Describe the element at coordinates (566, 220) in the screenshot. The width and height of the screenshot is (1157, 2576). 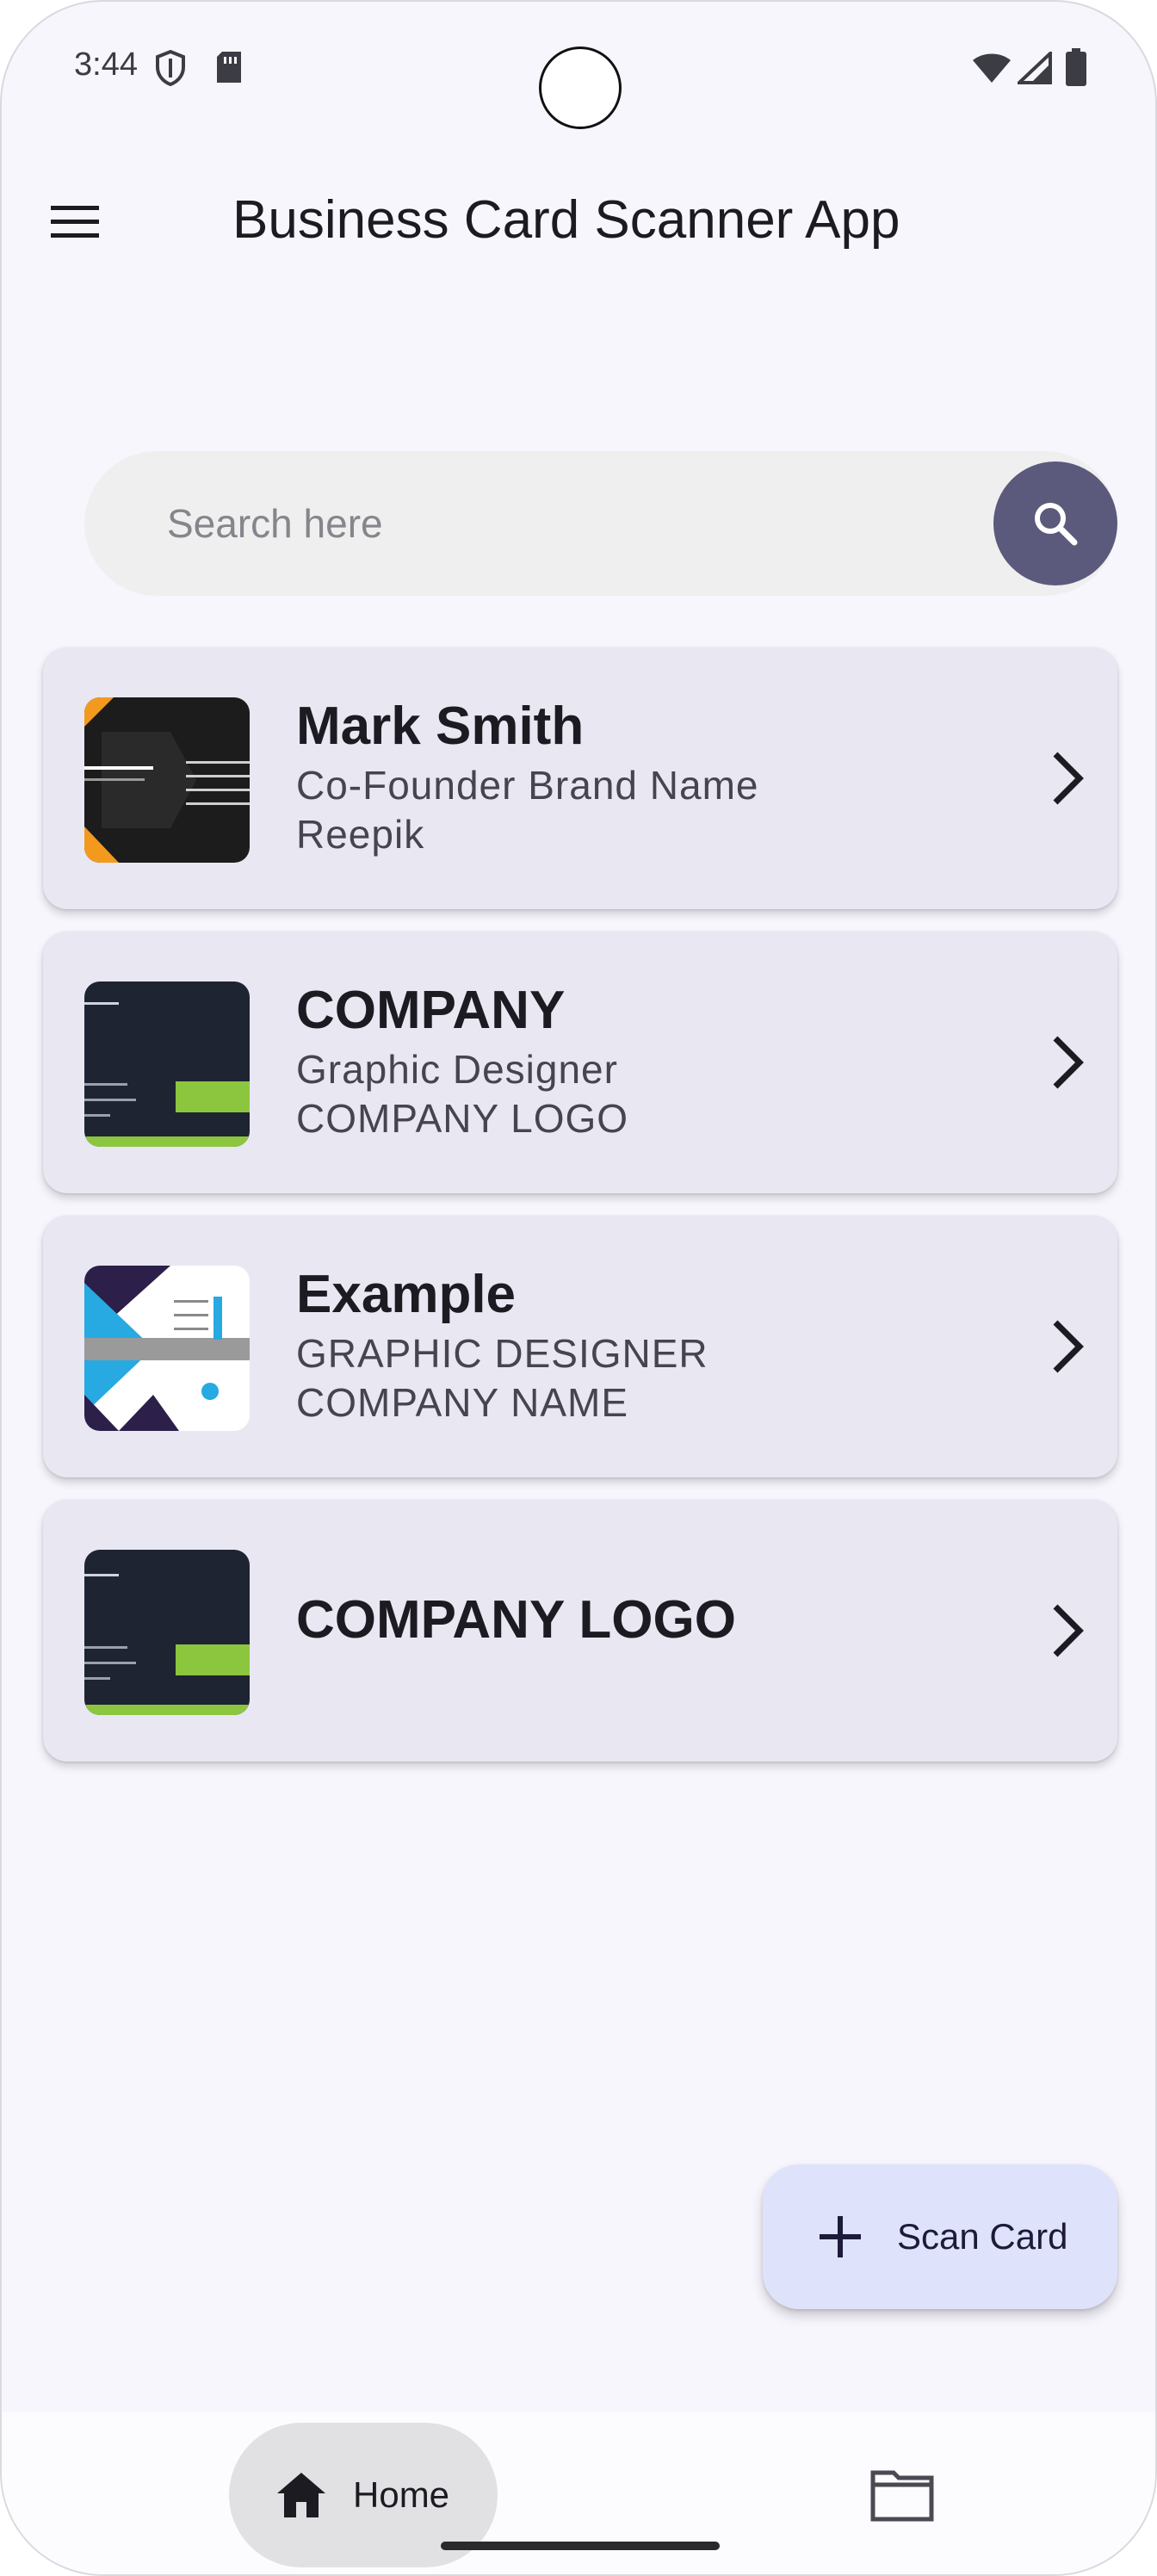
I see `app-title: Business Card Scanner App` at that location.